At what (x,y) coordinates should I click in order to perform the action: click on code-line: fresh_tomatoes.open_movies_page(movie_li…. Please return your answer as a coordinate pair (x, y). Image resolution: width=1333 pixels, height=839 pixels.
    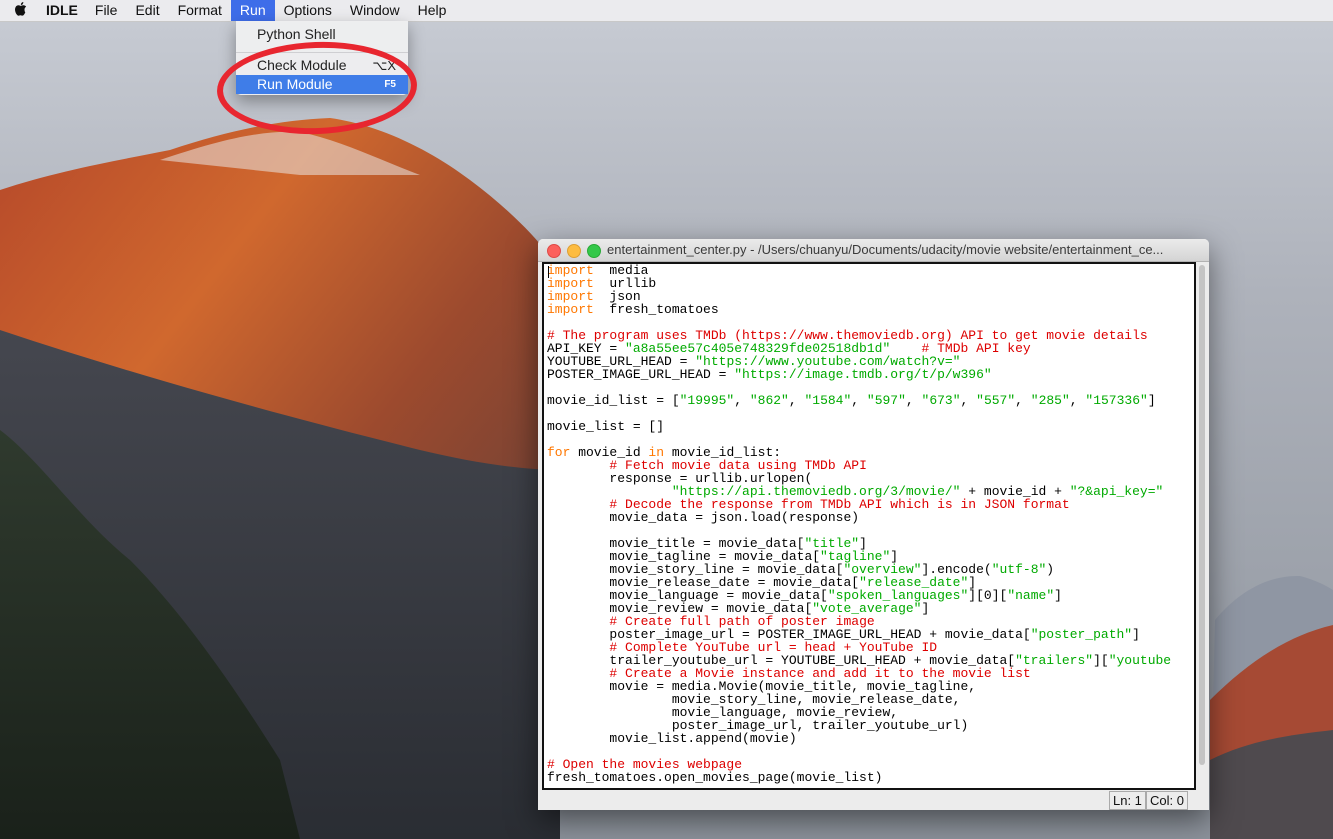
    Looking at the image, I should click on (714, 777).